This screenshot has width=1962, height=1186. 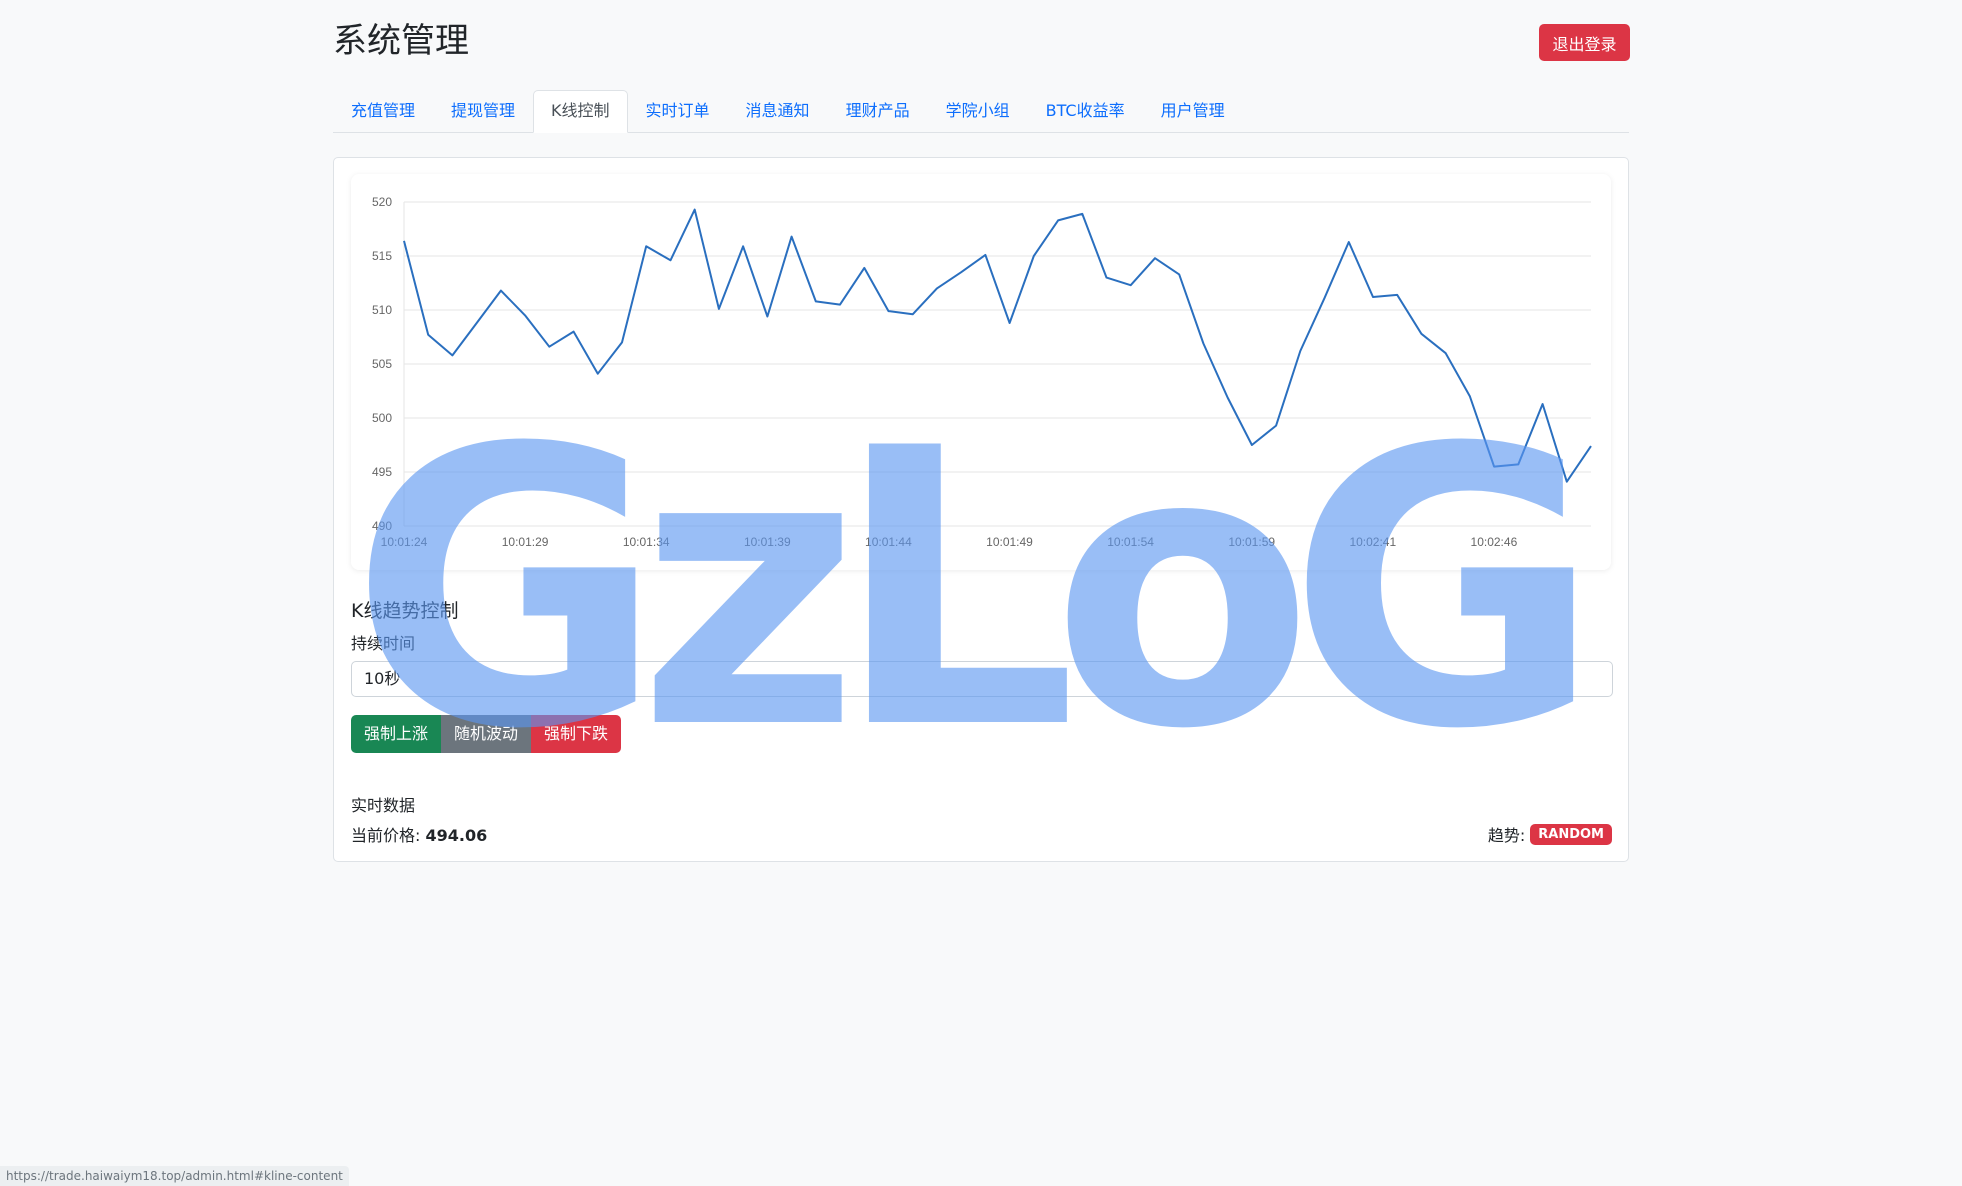 I want to click on duration-select: 10秒, so click(x=982, y=679).